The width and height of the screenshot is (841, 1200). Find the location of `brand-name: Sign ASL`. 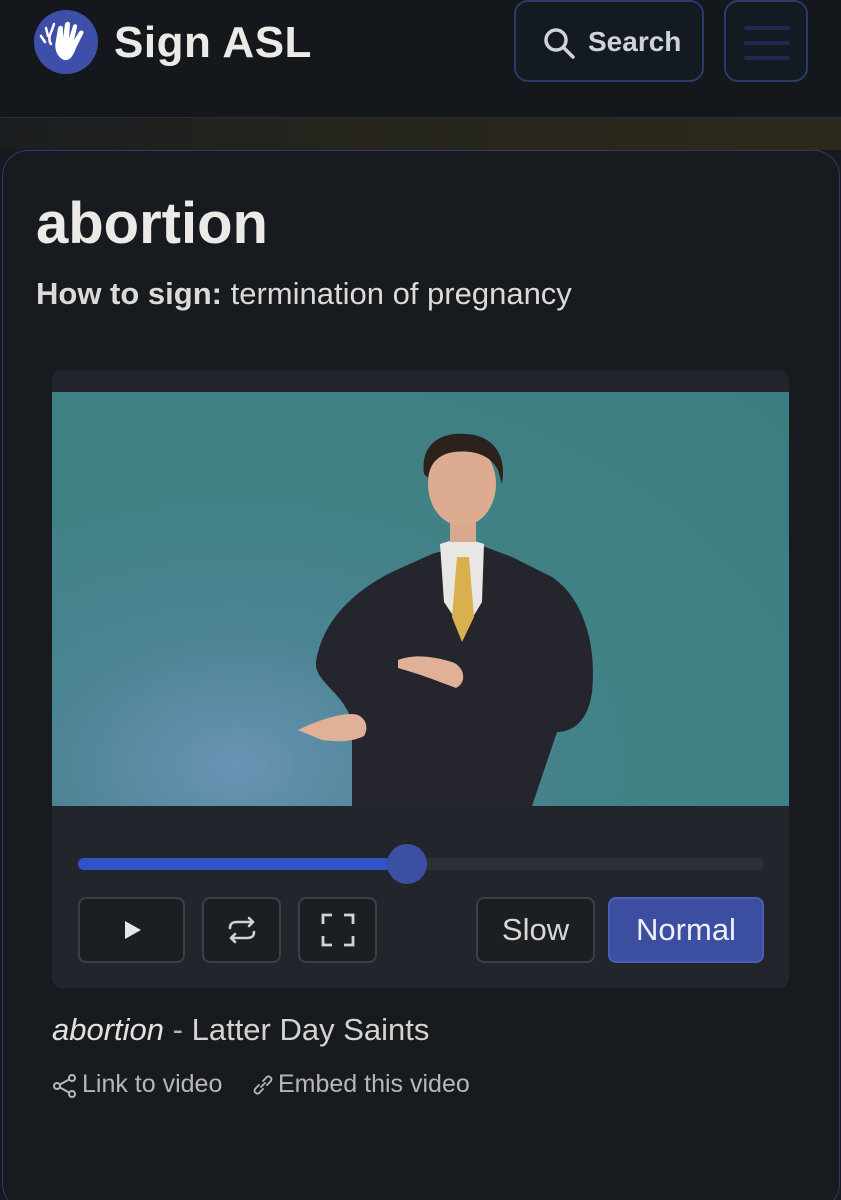

brand-name: Sign ASL is located at coordinates (213, 43).